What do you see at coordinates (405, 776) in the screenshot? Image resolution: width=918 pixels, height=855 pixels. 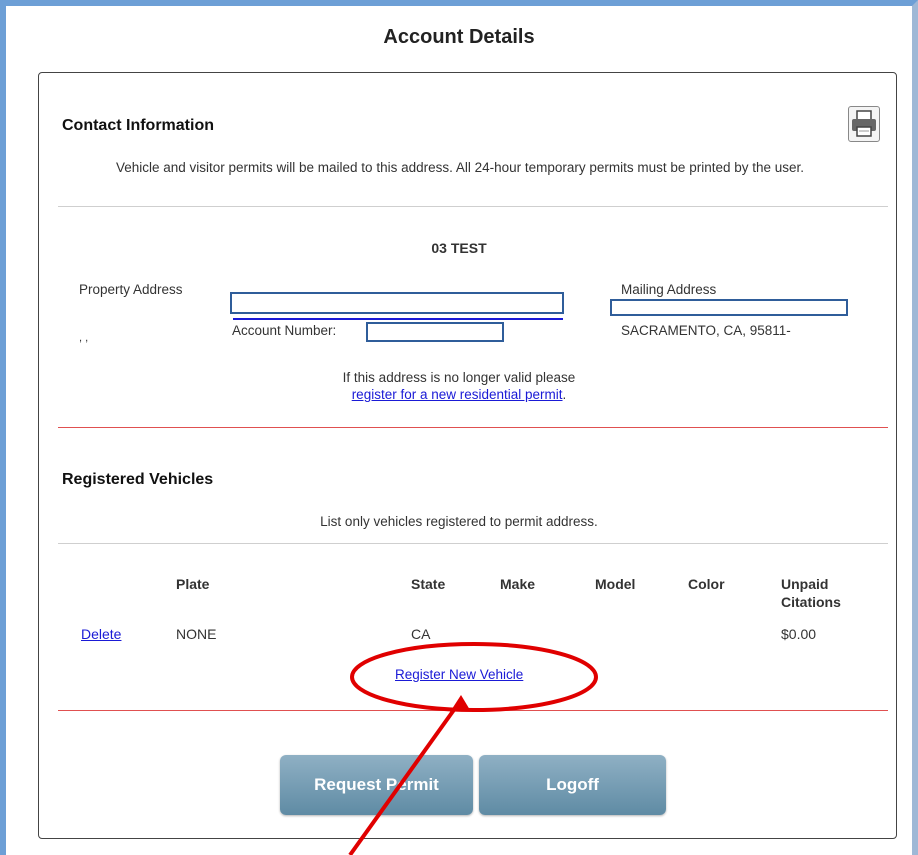 I see `annotation-arrow-line` at bounding box center [405, 776].